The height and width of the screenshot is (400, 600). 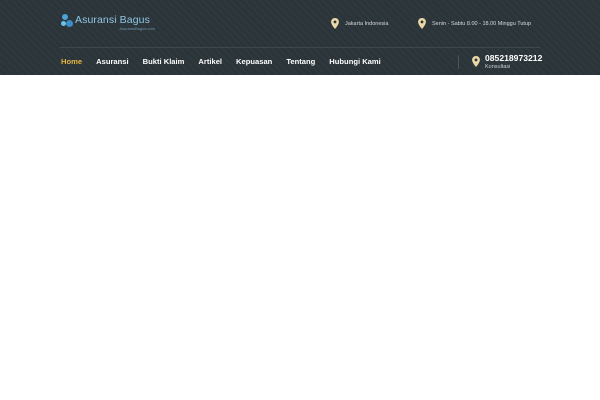 I want to click on logo-text: Asuransi Bagus AsuransiBagus.com, so click(x=115, y=22).